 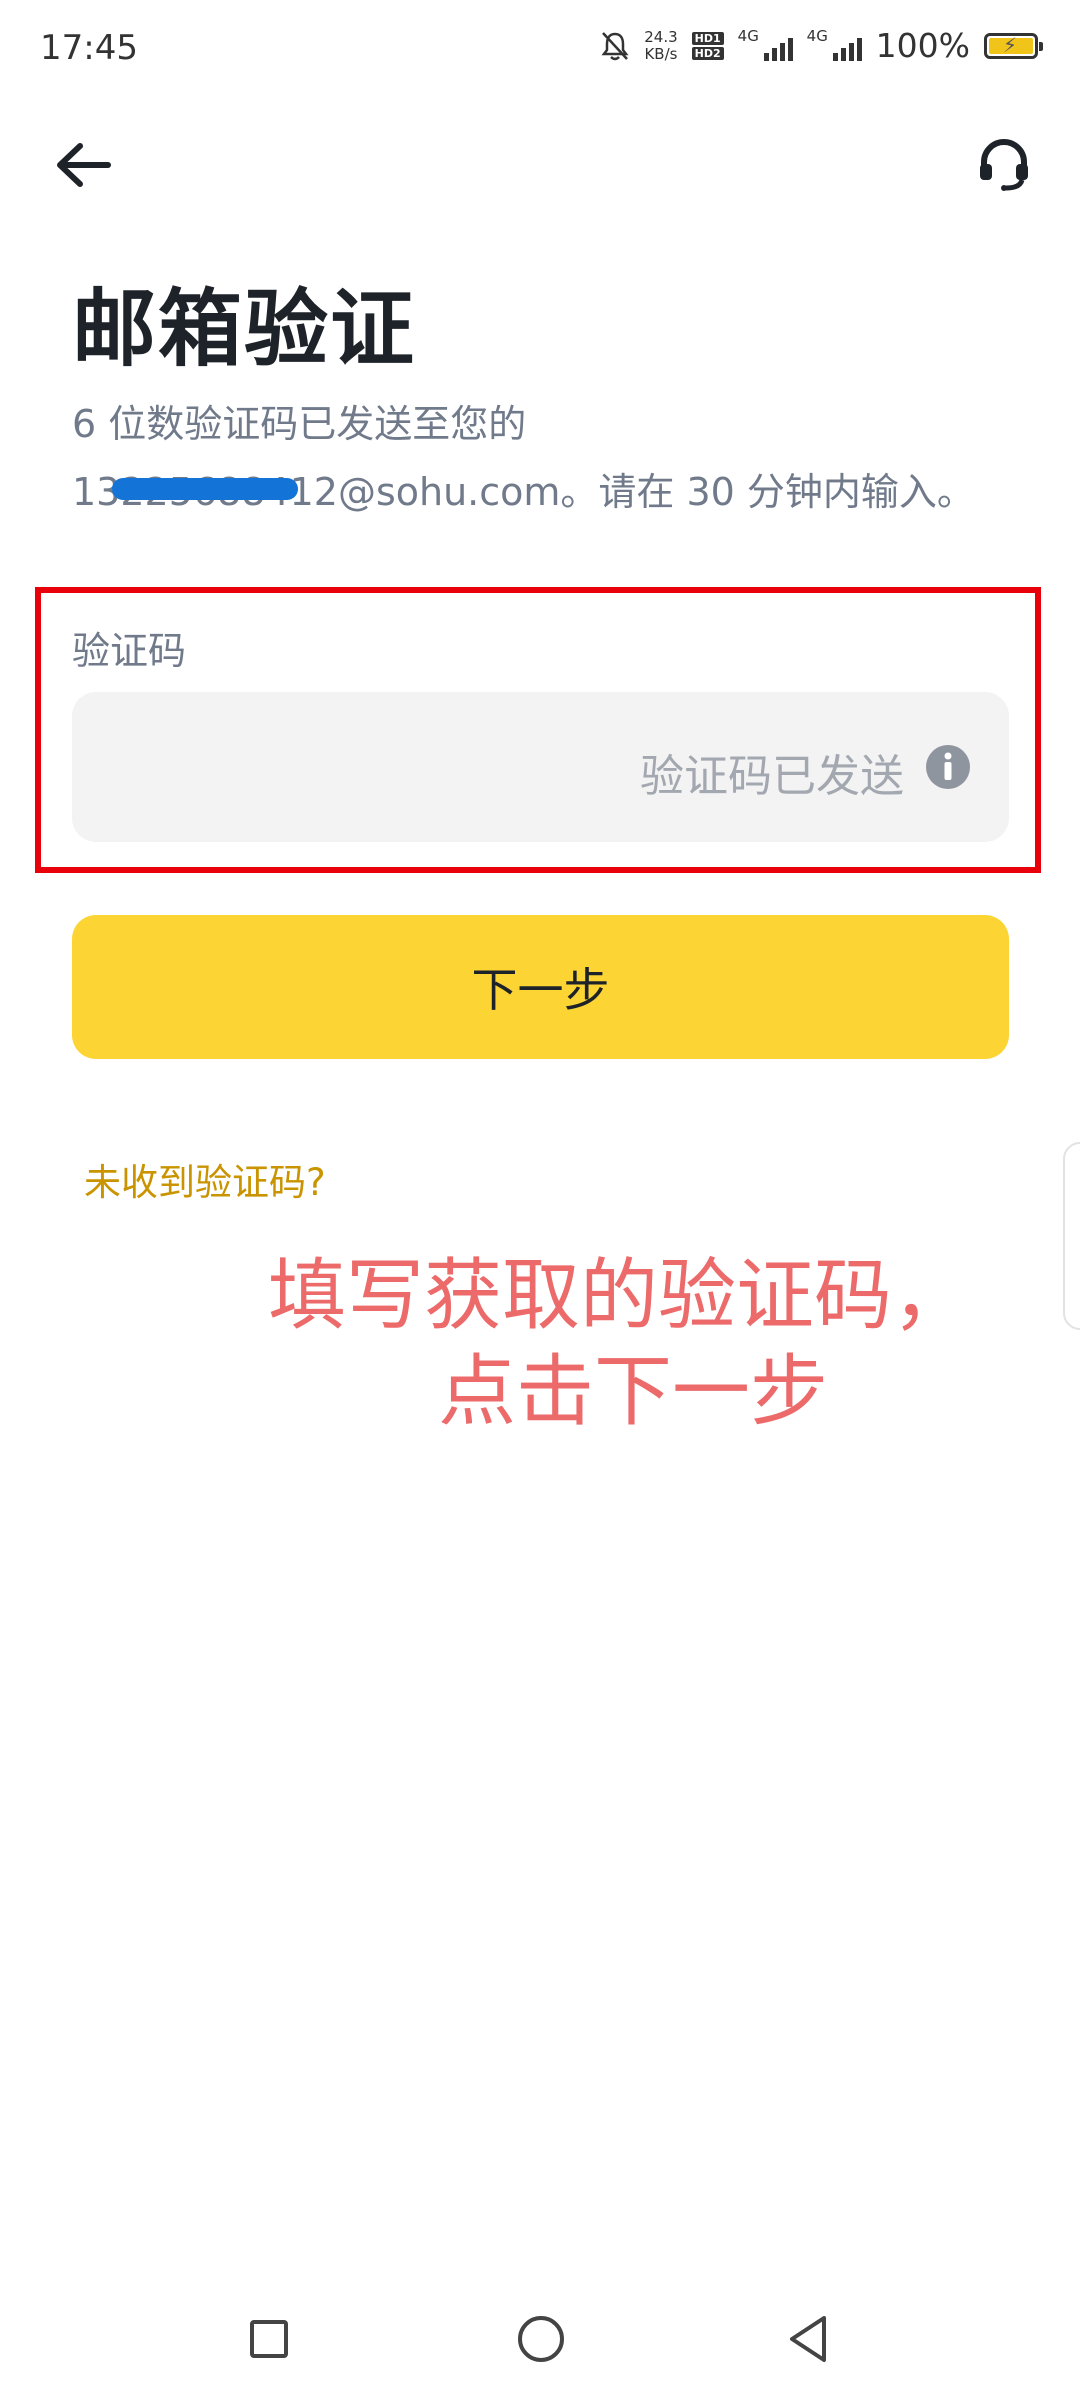 What do you see at coordinates (707, 53) in the screenshot?
I see `hd2-label: HD2` at bounding box center [707, 53].